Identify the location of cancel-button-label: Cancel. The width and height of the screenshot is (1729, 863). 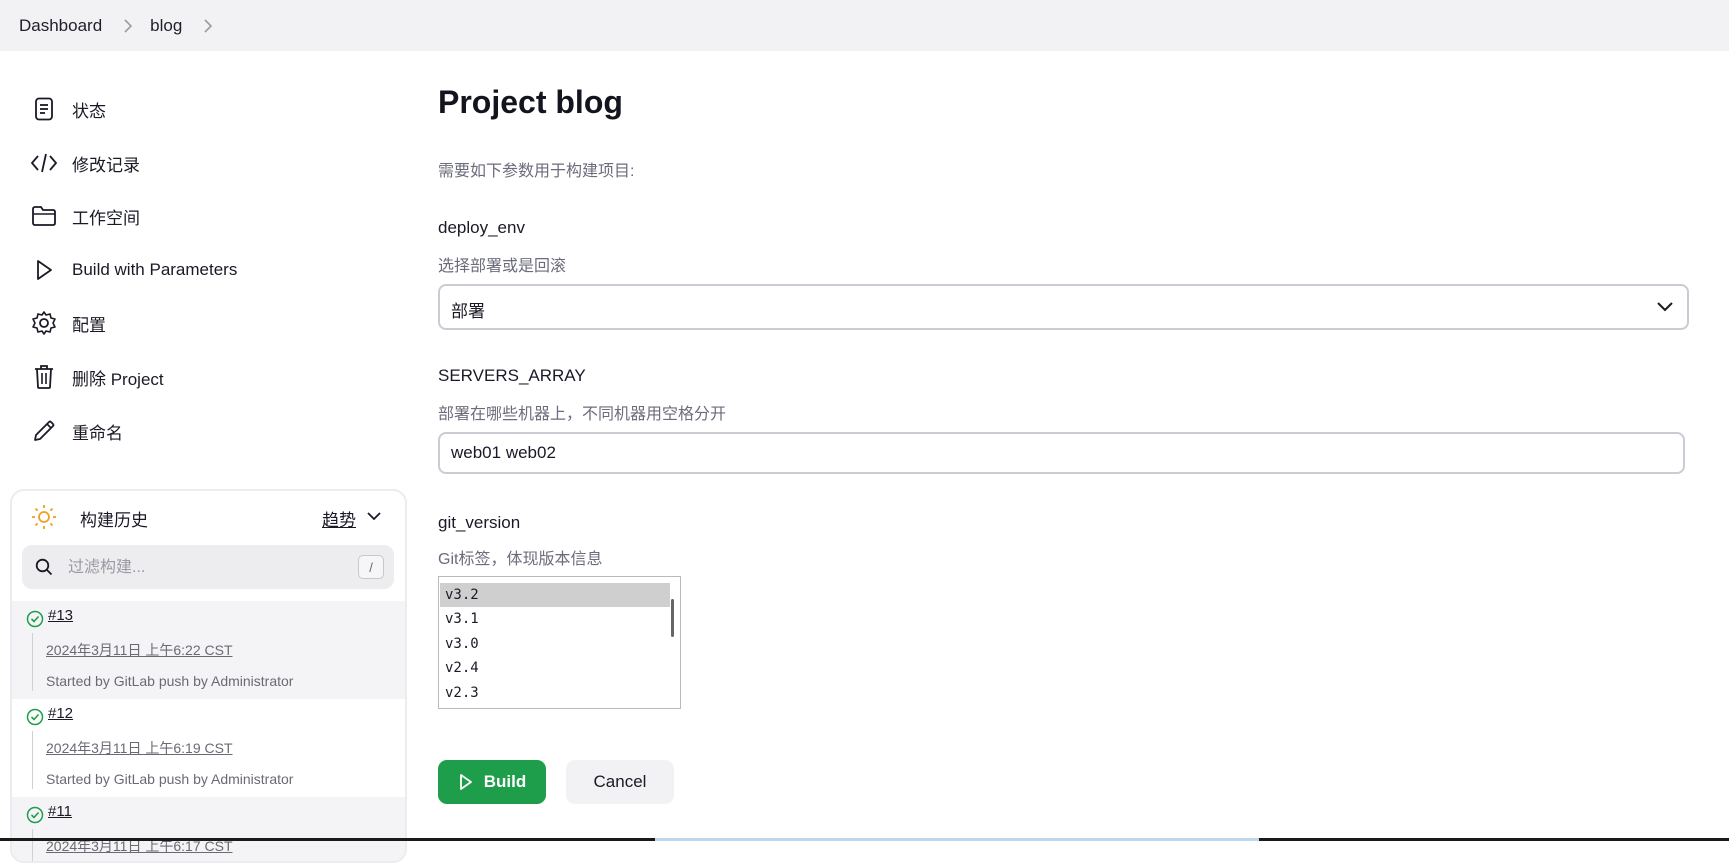
(620, 781).